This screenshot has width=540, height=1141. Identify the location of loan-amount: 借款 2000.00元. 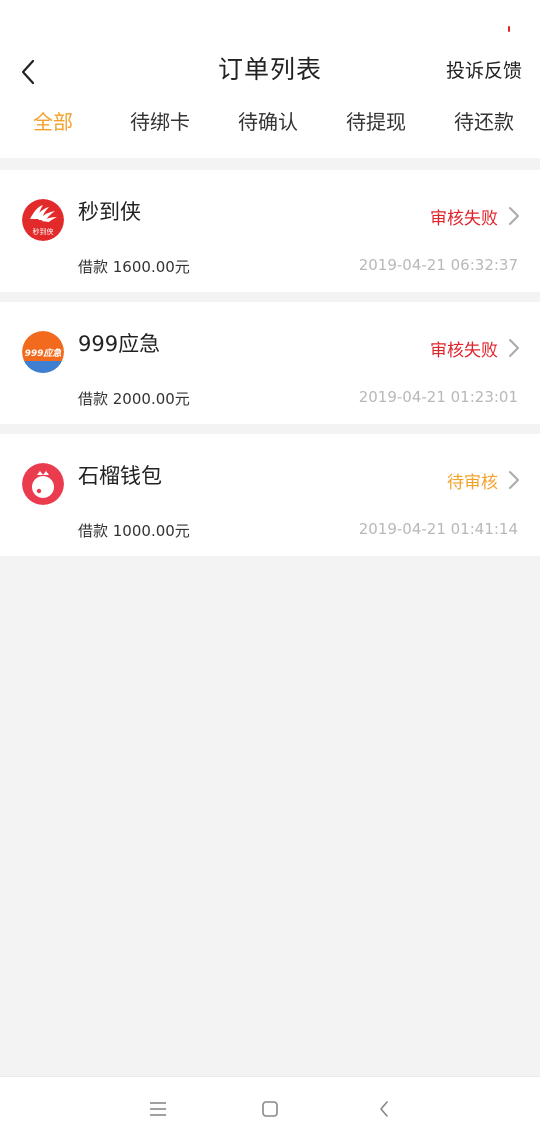
(134, 399).